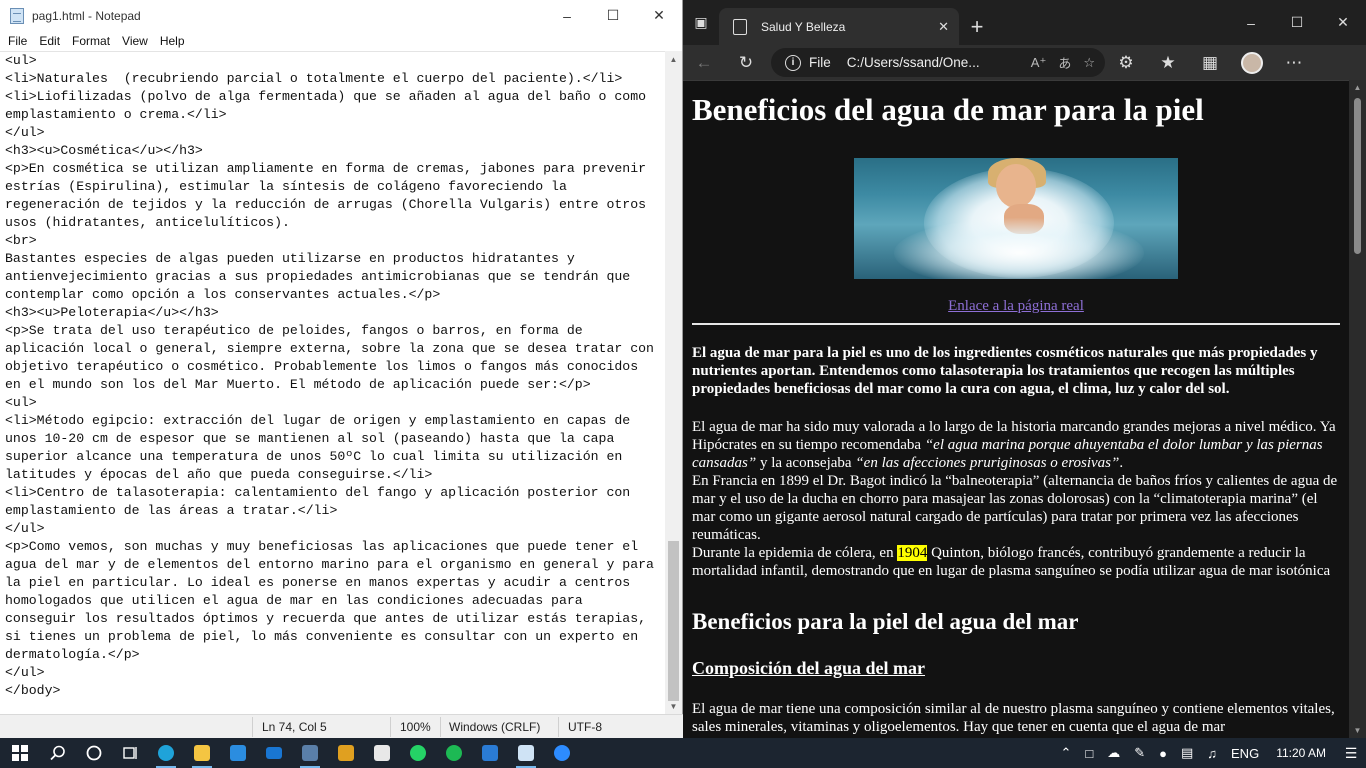 The height and width of the screenshot is (768, 1366). What do you see at coordinates (135, 41) in the screenshot?
I see `menu-view: View` at bounding box center [135, 41].